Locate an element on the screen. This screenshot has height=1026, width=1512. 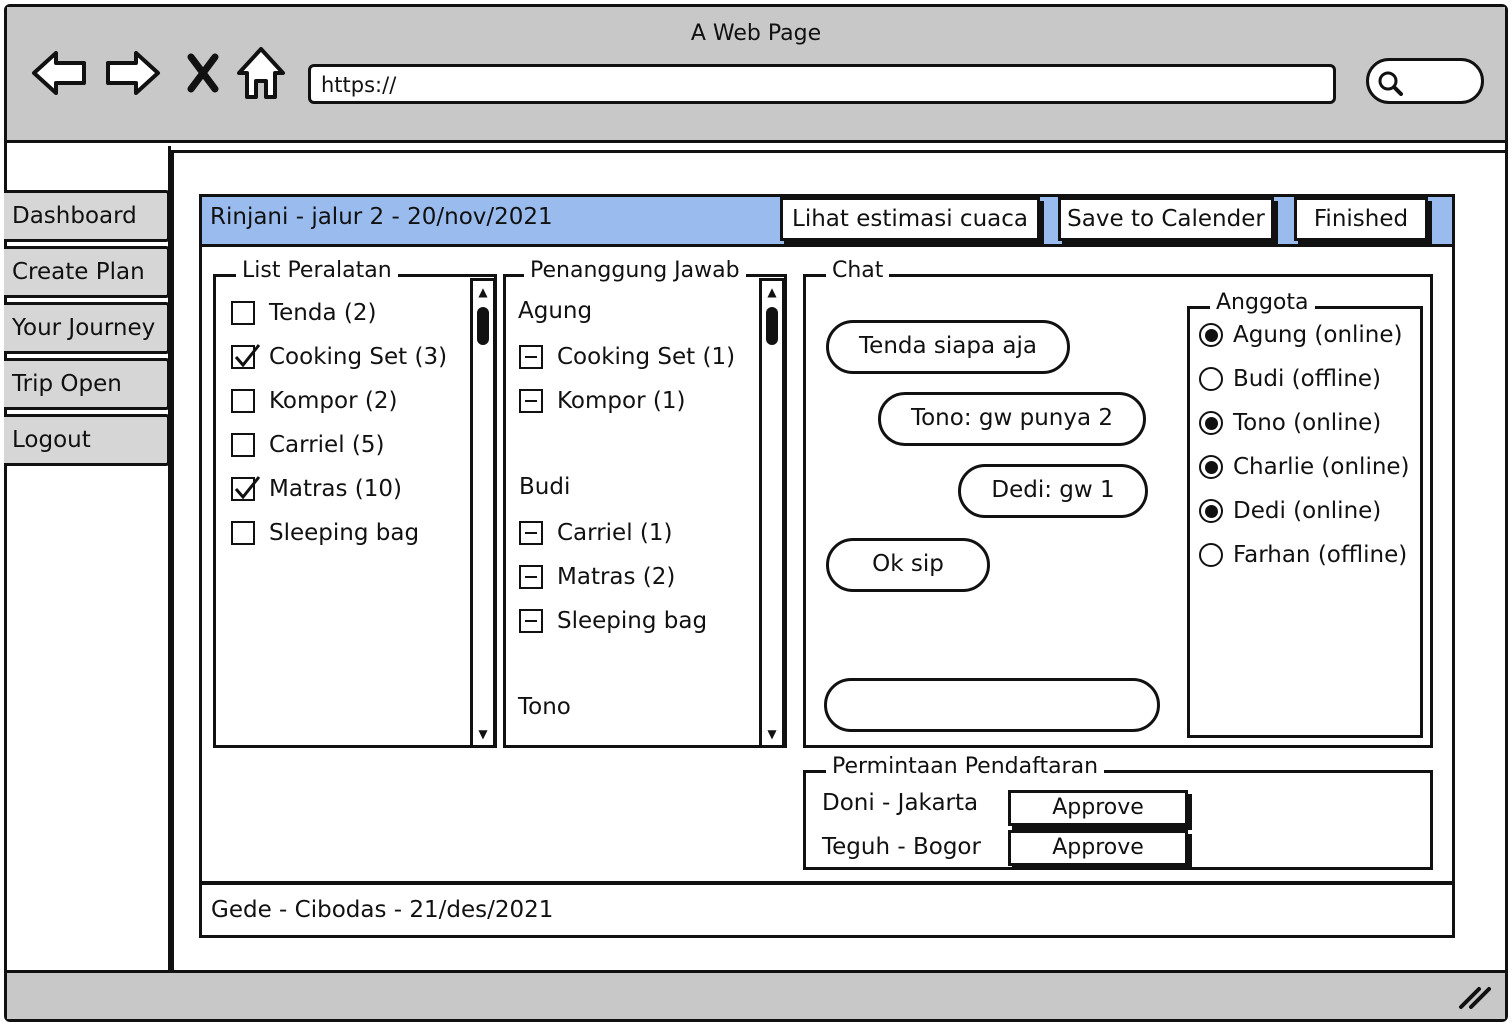
equipment-scrollbar: ▲ ▼ is located at coordinates (483, 513).